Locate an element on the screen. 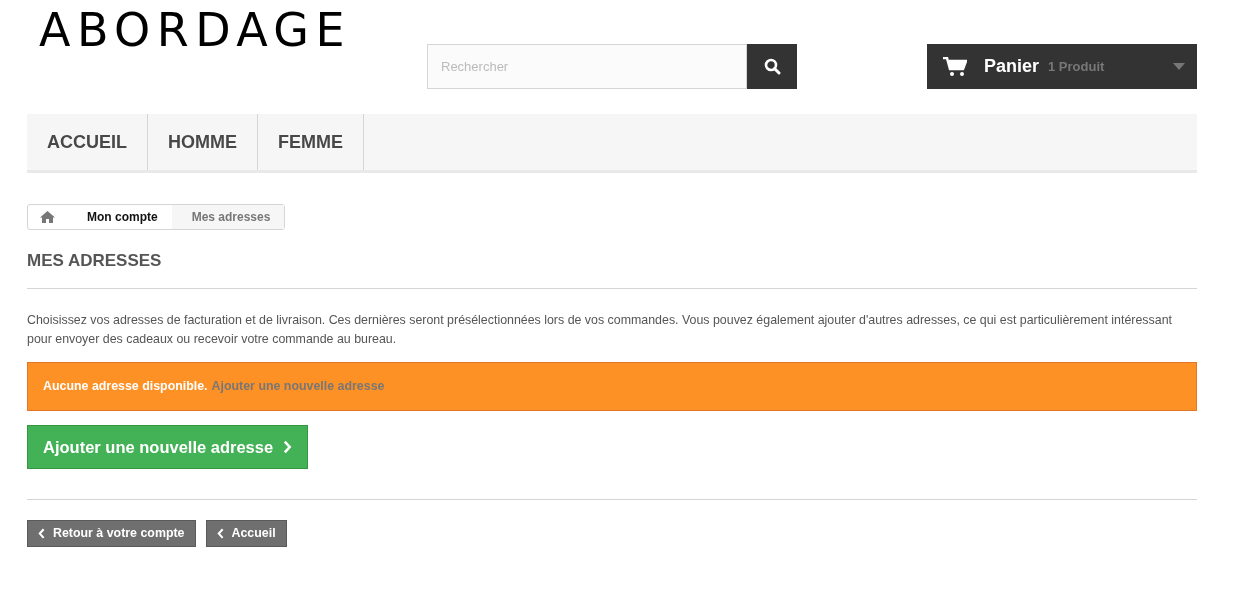 The height and width of the screenshot is (608, 1243). cart-button: Panier 1 Produit is located at coordinates (1062, 66).